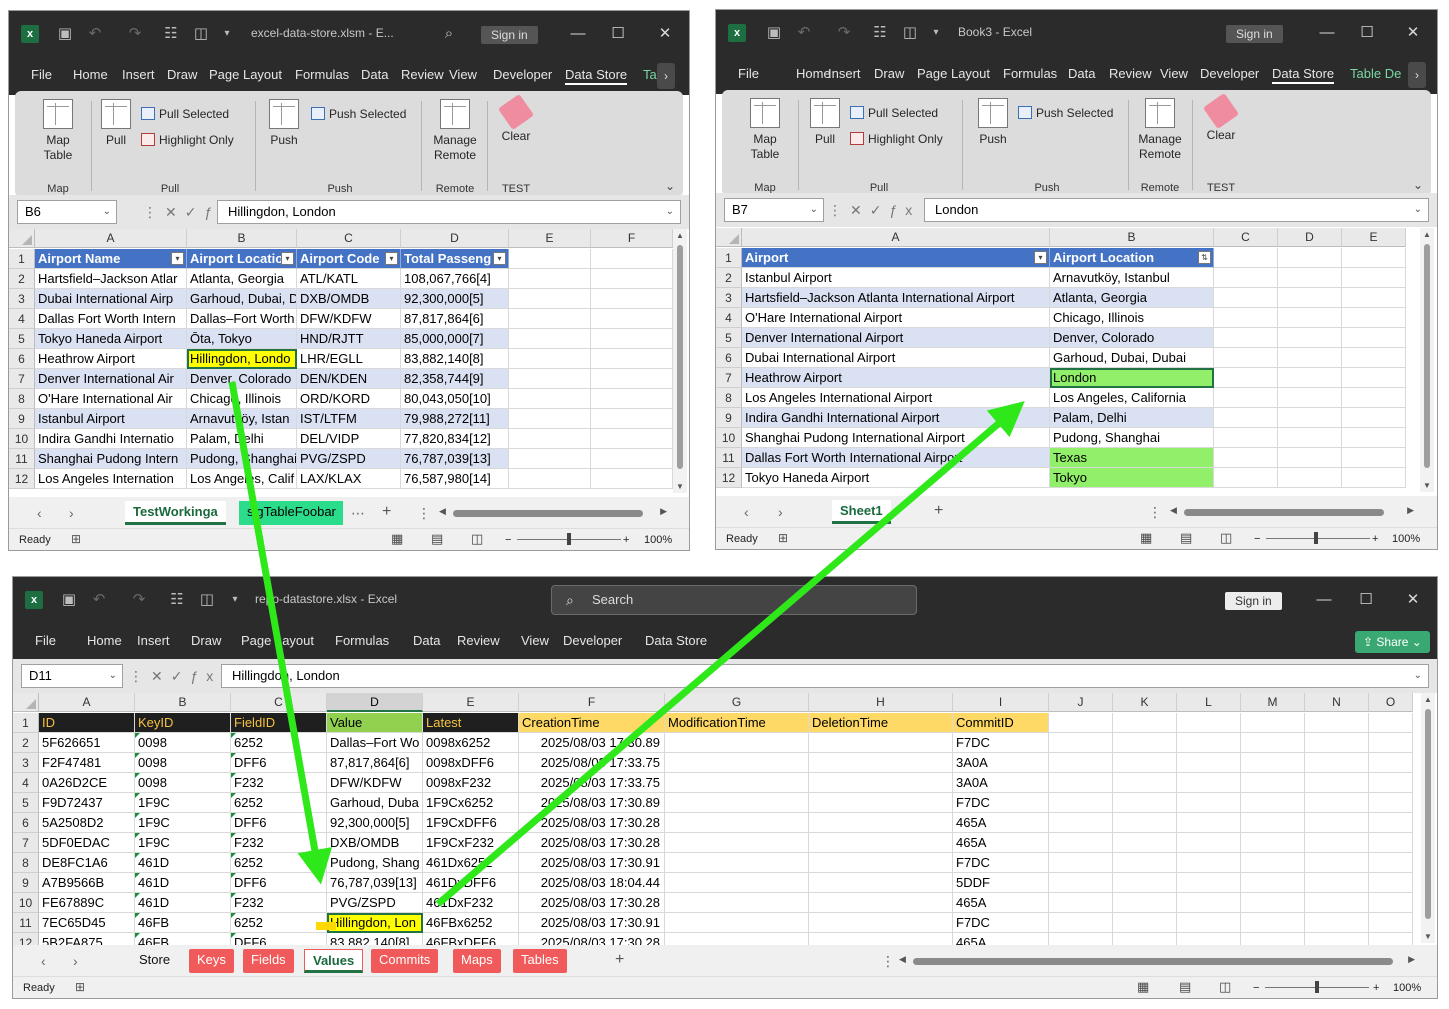 The width and height of the screenshot is (1449, 1009). I want to click on page-layout-view-icon: ▤, so click(1185, 987).